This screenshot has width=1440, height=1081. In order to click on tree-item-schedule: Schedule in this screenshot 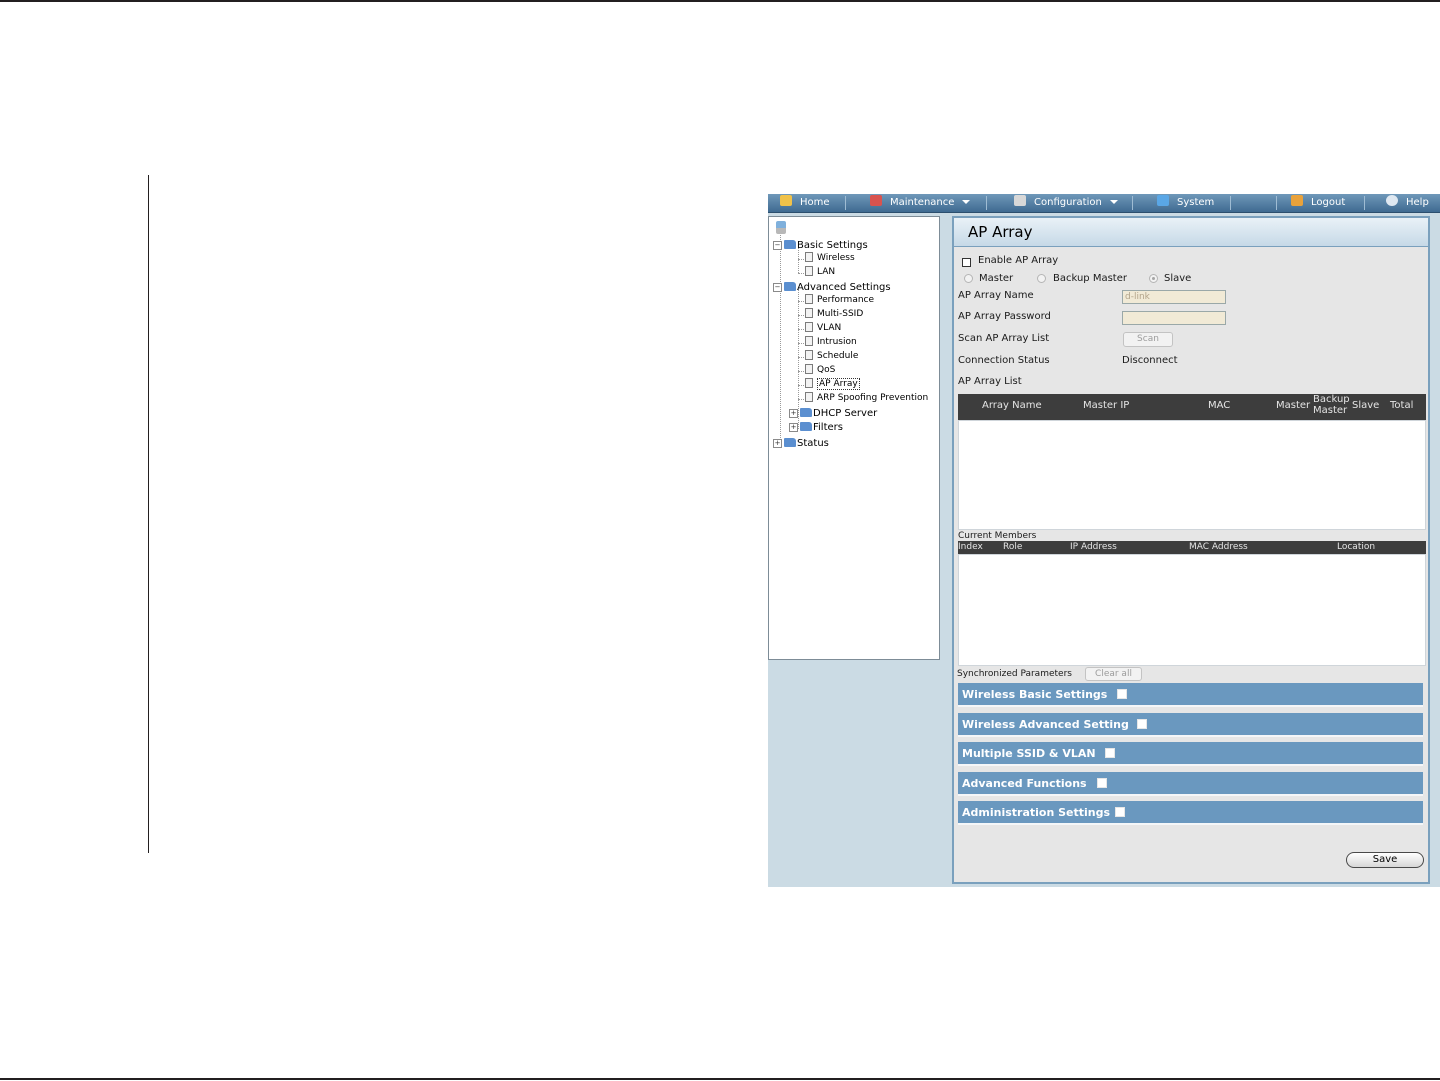, I will do `click(831, 356)`.